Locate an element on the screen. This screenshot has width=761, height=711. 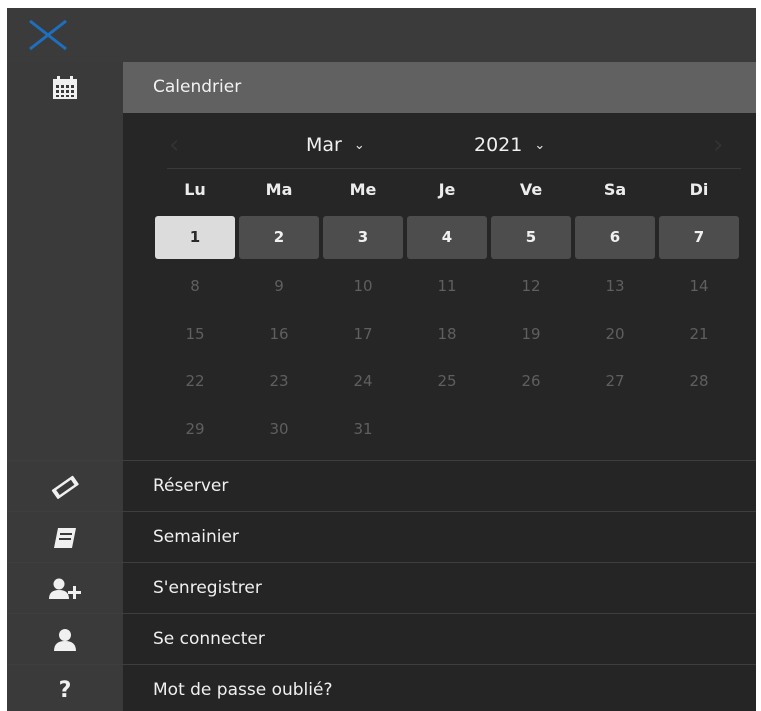
top-bar is located at coordinates (381, 35).